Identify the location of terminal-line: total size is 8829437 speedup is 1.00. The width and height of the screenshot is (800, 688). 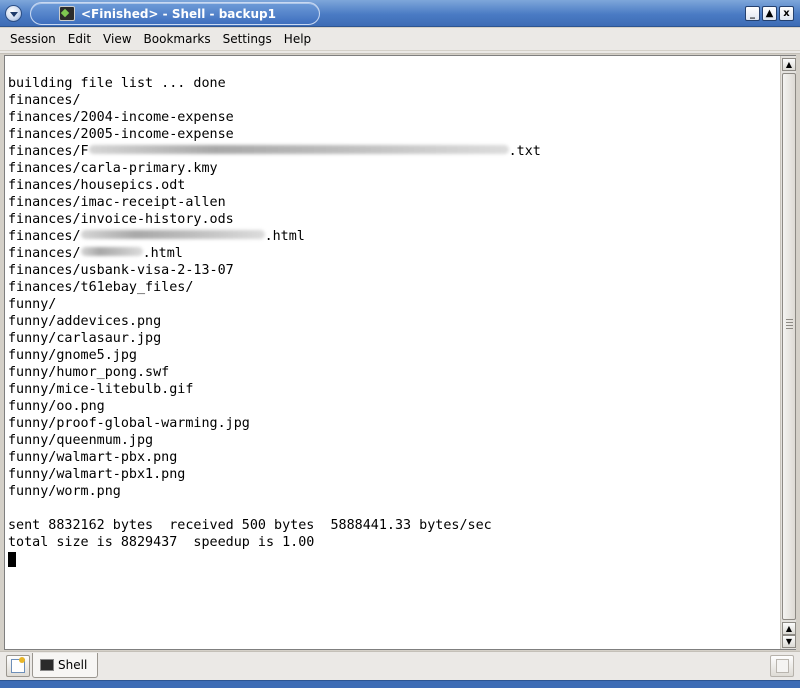
(161, 542).